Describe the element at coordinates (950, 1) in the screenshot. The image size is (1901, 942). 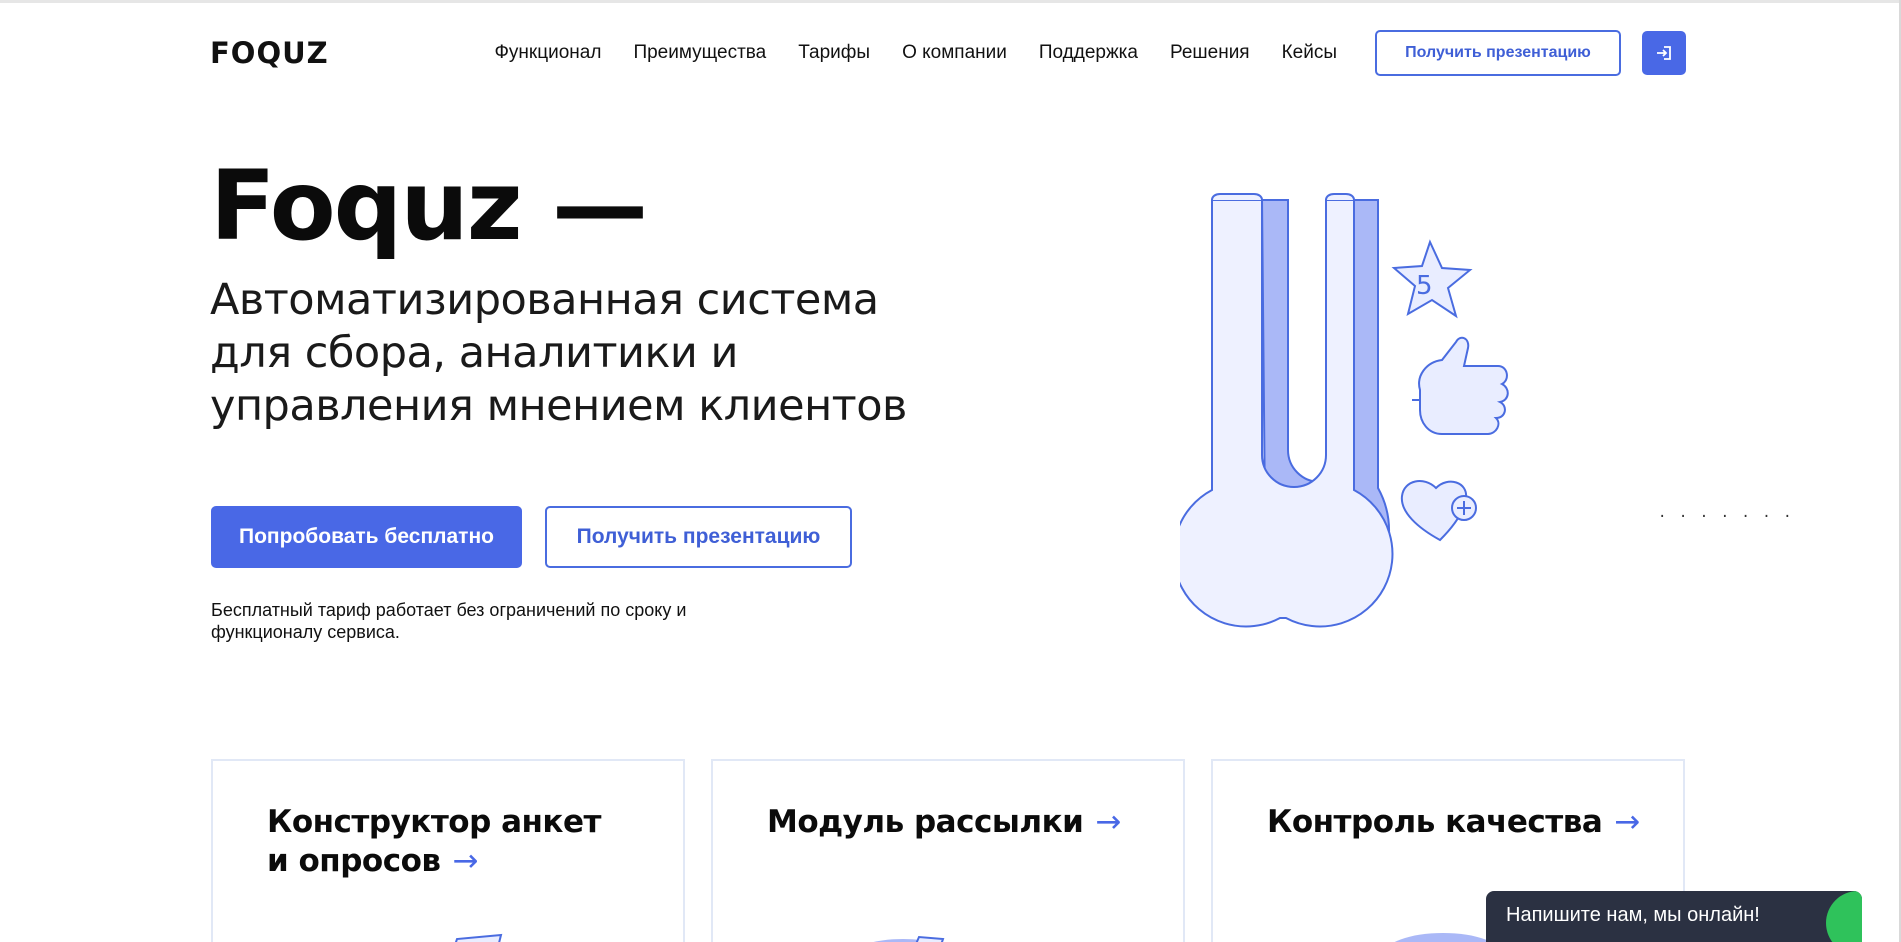
I see `top-border` at that location.